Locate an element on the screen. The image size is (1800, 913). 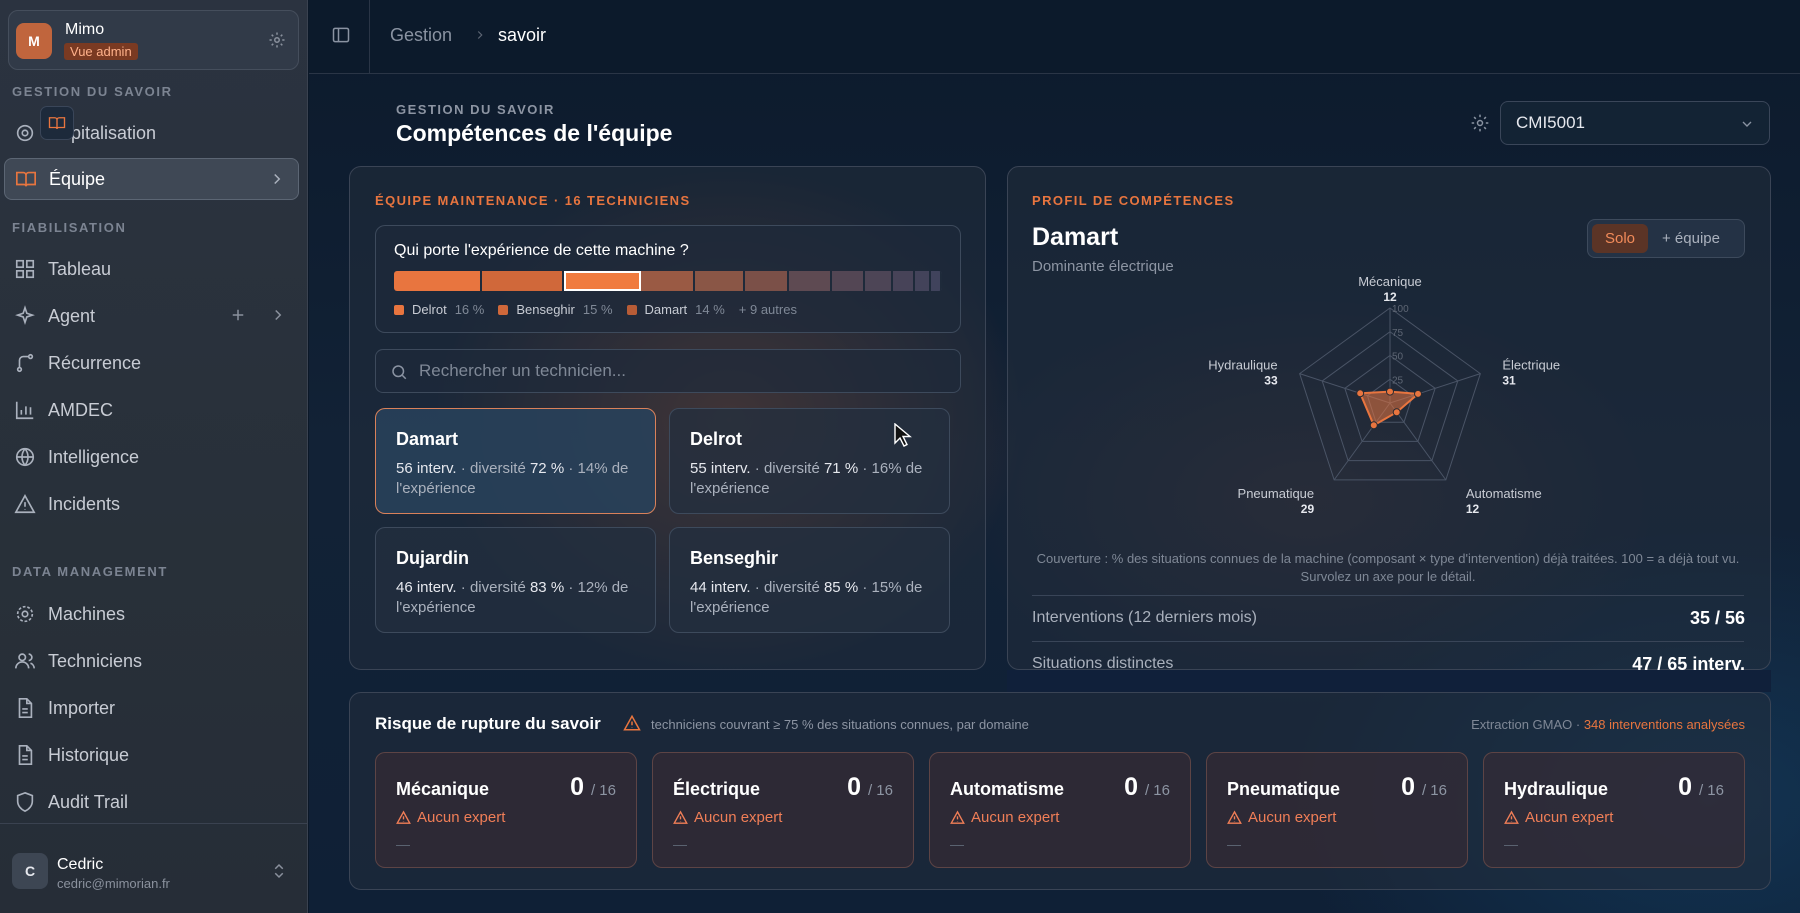
domain-card-automatisme: Automatisme 0 / 16 Aucun expert — is located at coordinates (1060, 810).